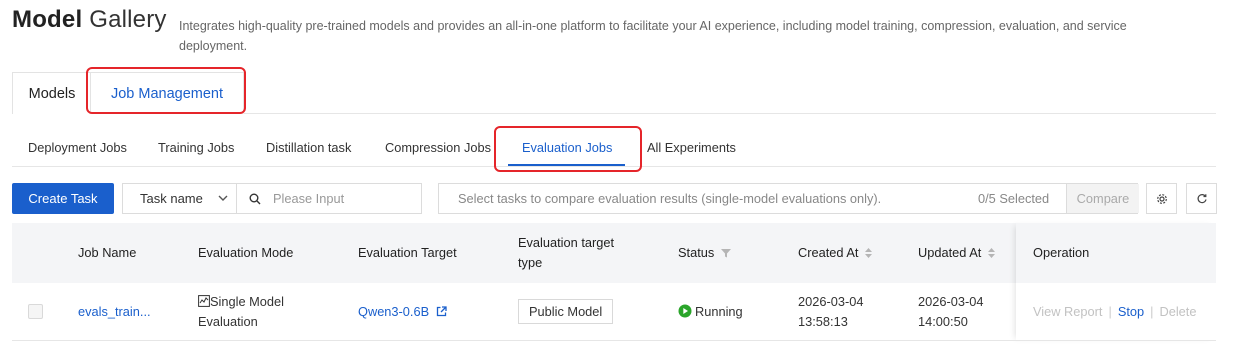 Image resolution: width=1236 pixels, height=348 pixels. Describe the element at coordinates (1102, 198) in the screenshot. I see `compare-button: Compare` at that location.